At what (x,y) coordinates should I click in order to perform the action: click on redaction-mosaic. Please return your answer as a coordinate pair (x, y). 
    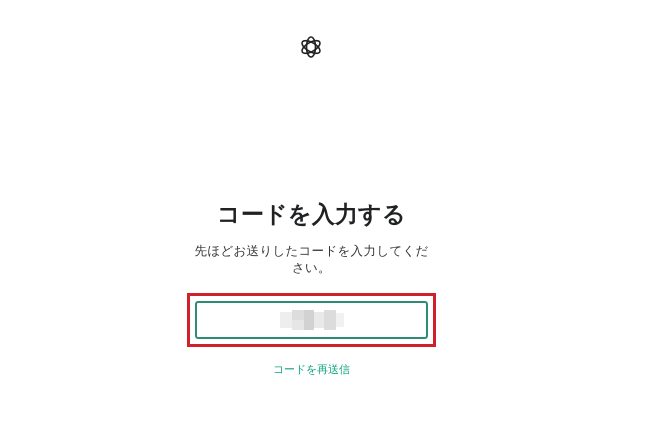
    Looking at the image, I should click on (312, 320).